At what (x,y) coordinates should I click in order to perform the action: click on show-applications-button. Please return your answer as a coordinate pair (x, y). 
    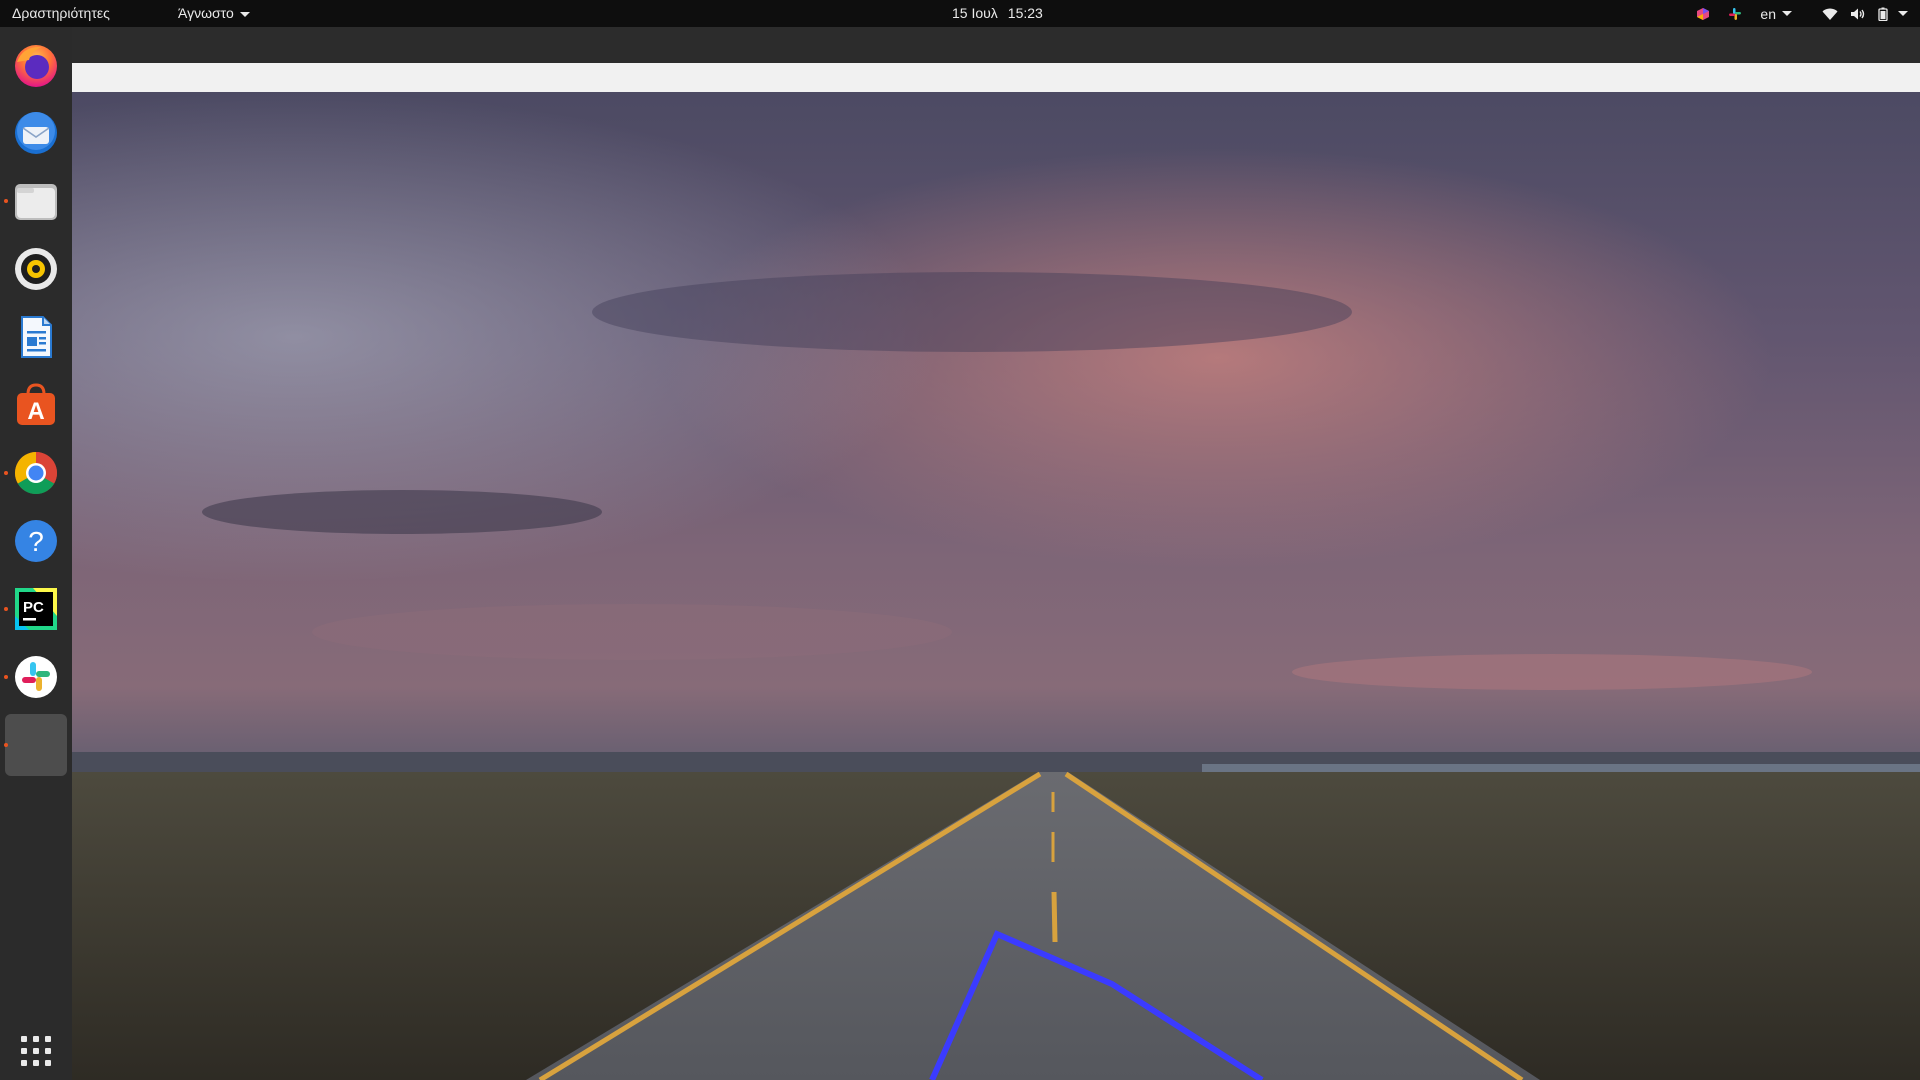
    Looking at the image, I should click on (36, 1051).